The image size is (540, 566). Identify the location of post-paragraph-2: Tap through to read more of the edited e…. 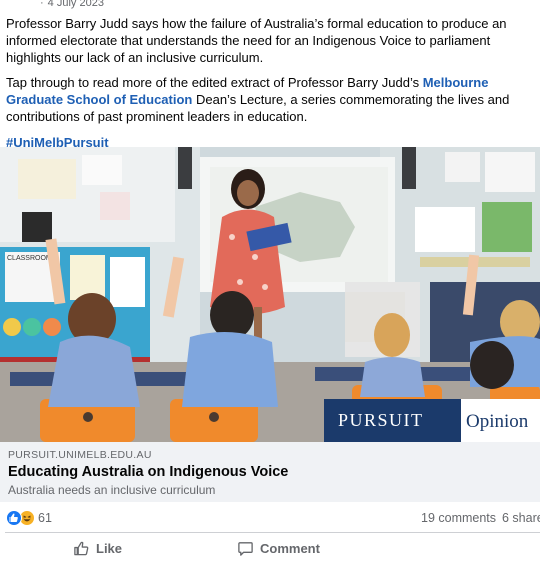
(272, 99).